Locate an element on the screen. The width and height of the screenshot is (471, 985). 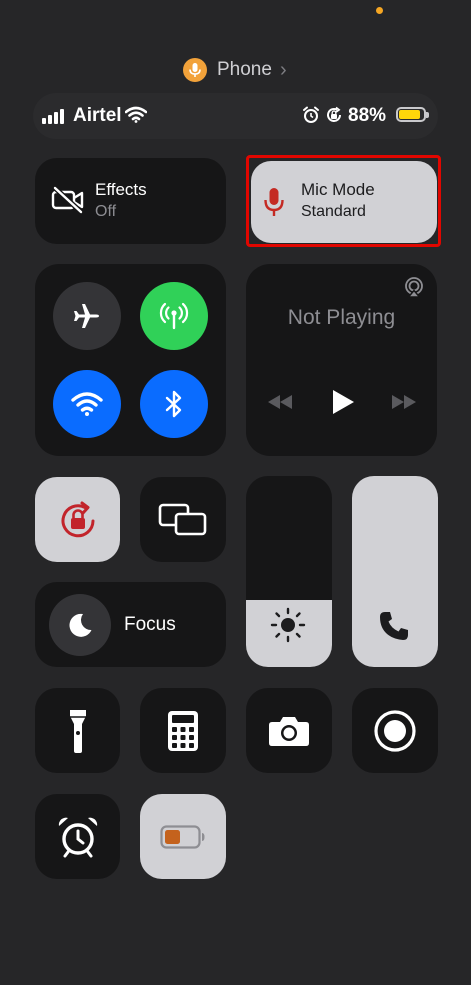
wifi-toggle is located at coordinates (87, 404).